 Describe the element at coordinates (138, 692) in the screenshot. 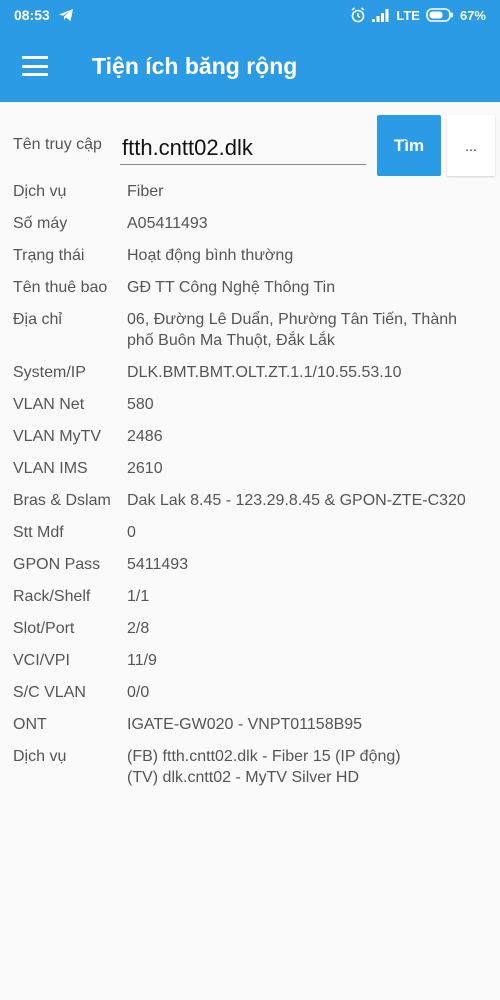

I see `info-value: 0/0` at that location.